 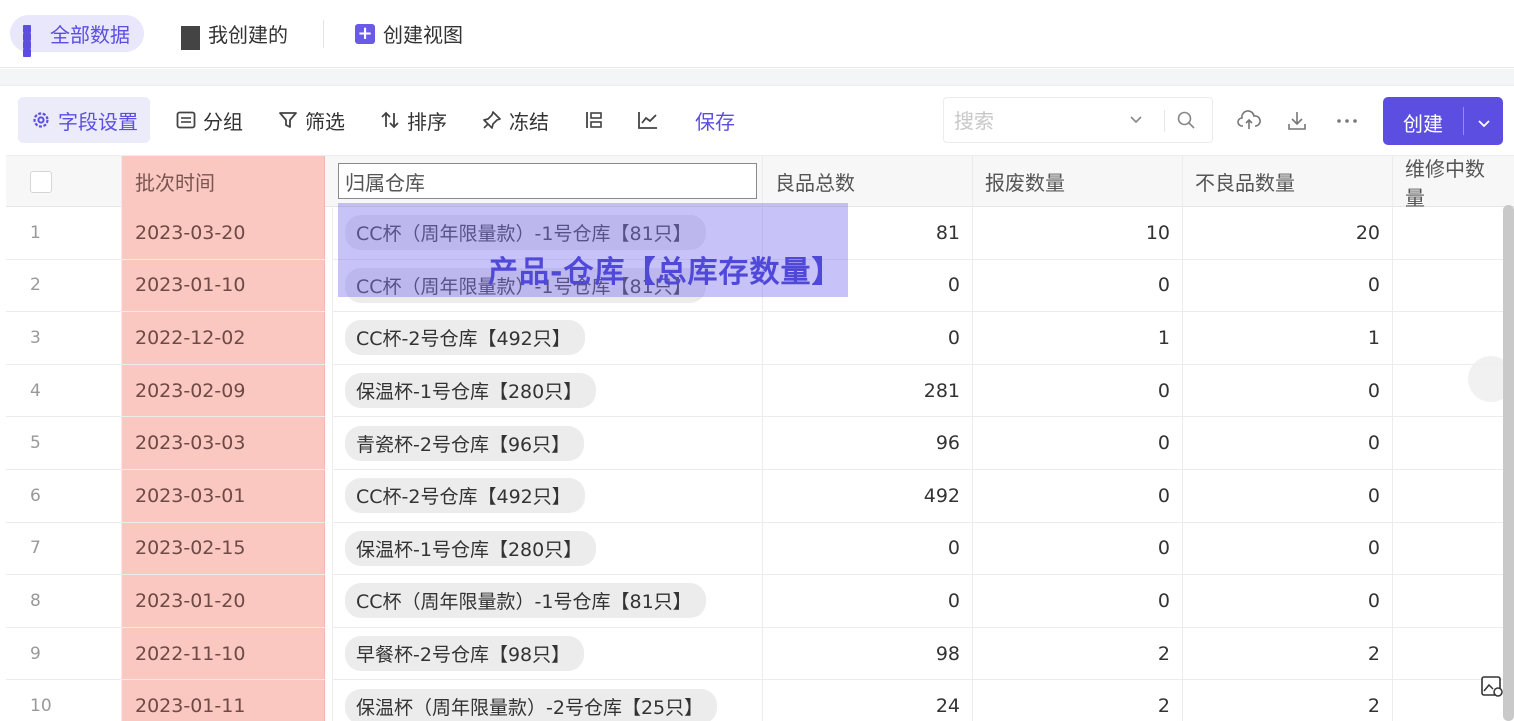 I want to click on plus-icon: +, so click(x=365, y=33).